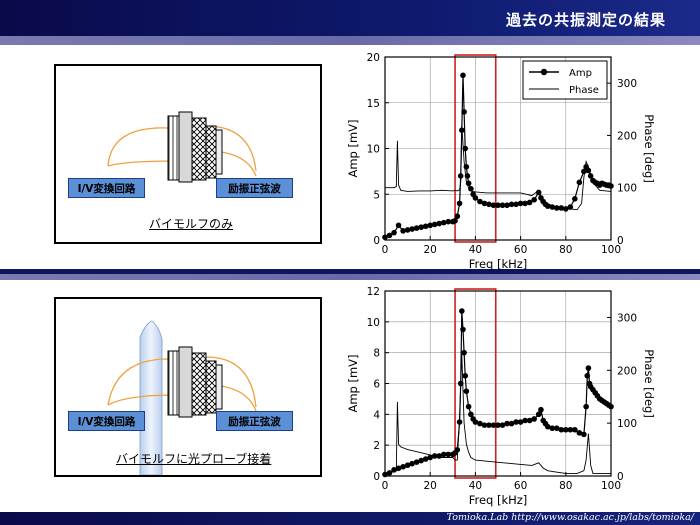 The height and width of the screenshot is (525, 700). What do you see at coordinates (373, 292) in the screenshot?
I see `y-tick-label: 12` at bounding box center [373, 292].